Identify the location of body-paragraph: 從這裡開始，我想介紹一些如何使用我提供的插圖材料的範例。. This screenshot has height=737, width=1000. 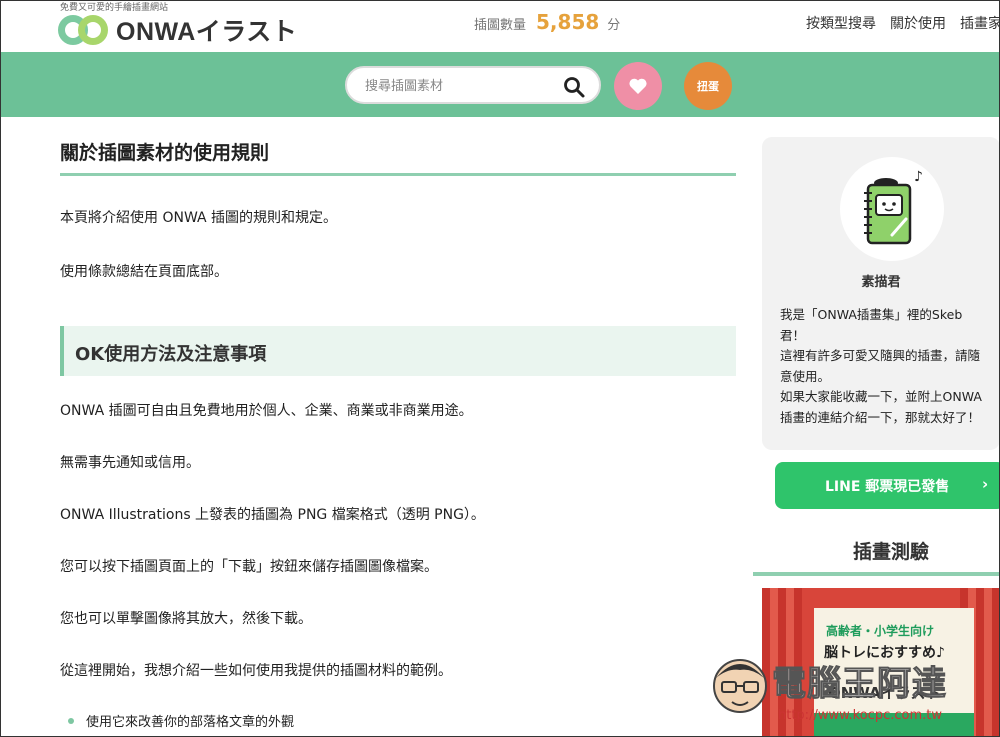
(256, 671).